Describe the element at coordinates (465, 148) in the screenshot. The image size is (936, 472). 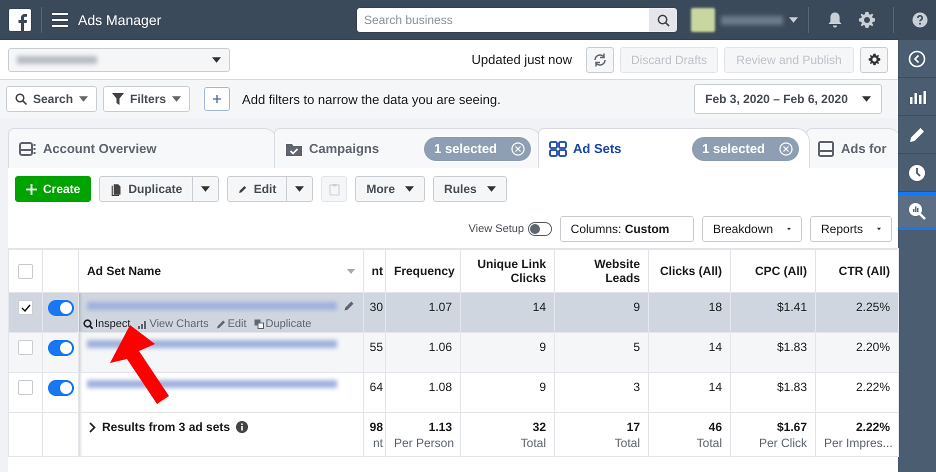
I see `badge-label: 1 selected` at that location.